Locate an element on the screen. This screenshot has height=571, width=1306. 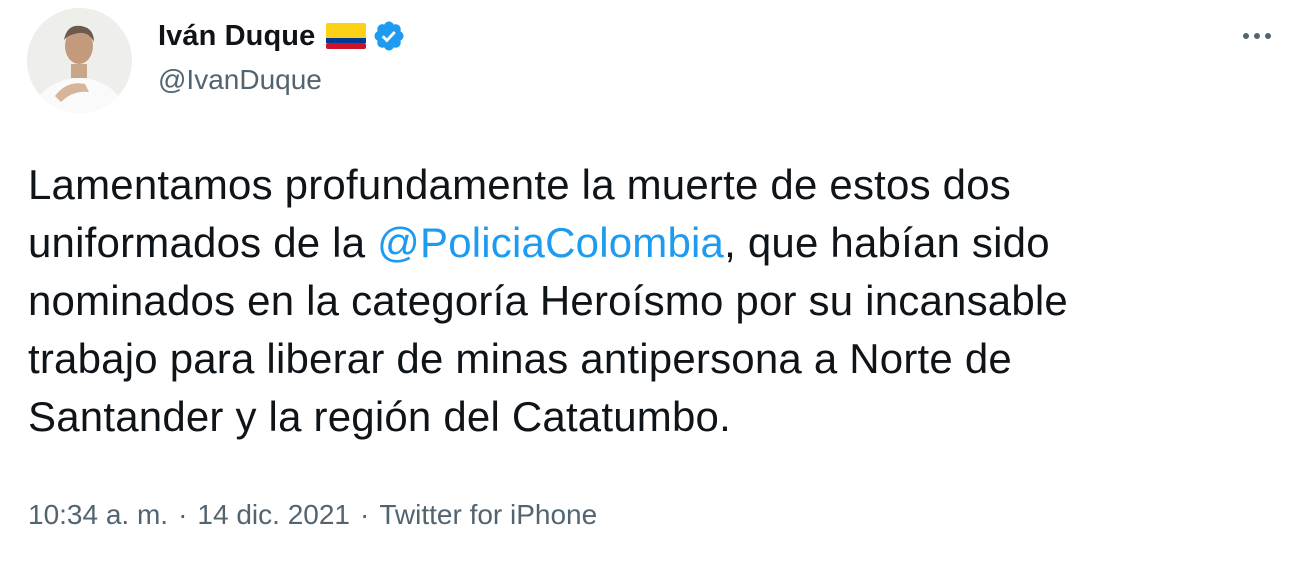
tweet-text-segment: uniformados de la is located at coordinates (203, 242).